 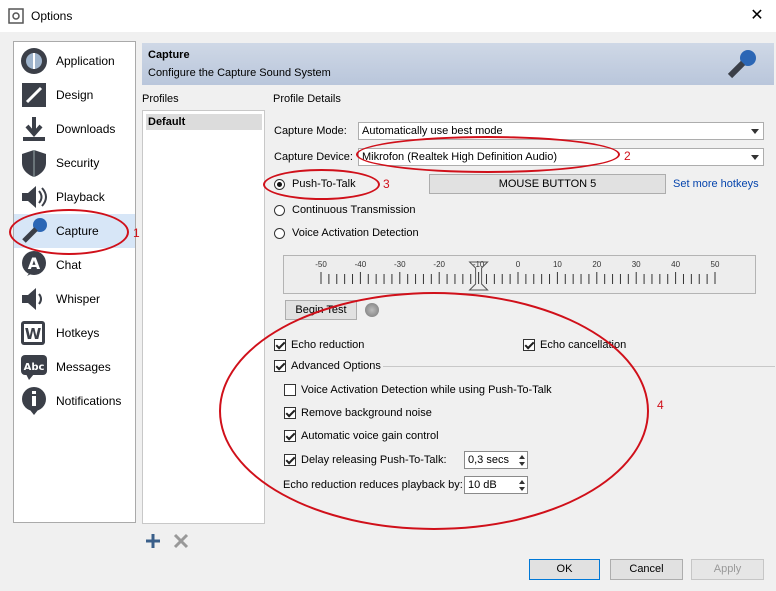 What do you see at coordinates (400, 264) in the screenshot?
I see `meter-tick-label: -30` at bounding box center [400, 264].